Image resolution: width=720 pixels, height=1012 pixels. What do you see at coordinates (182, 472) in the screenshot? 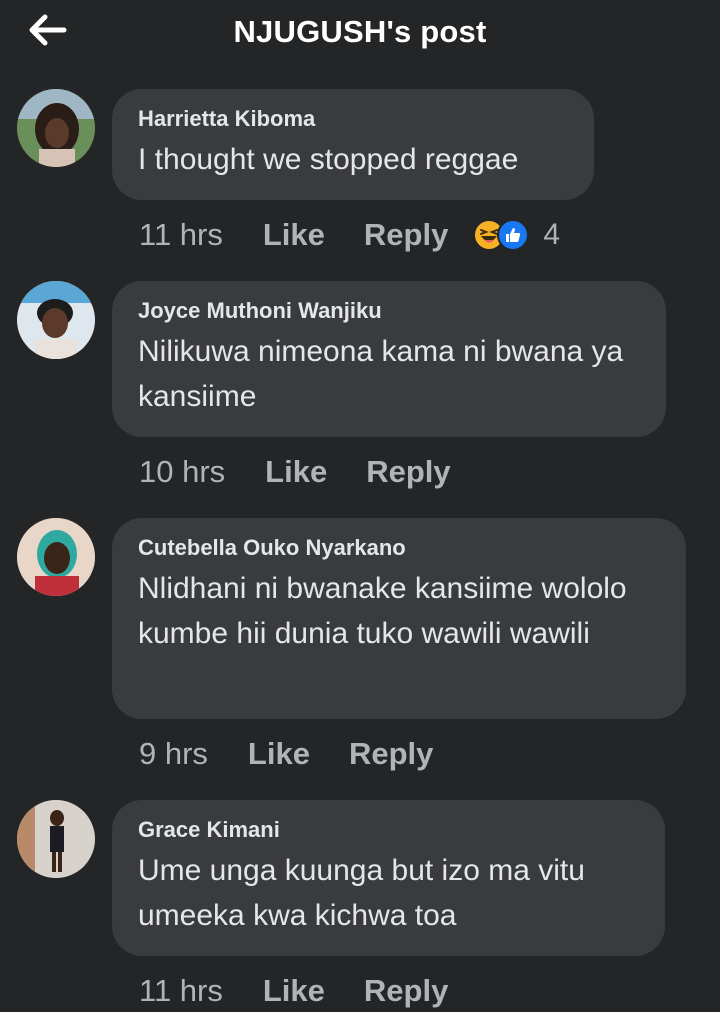
I see `comment-time: 10 hrs` at bounding box center [182, 472].